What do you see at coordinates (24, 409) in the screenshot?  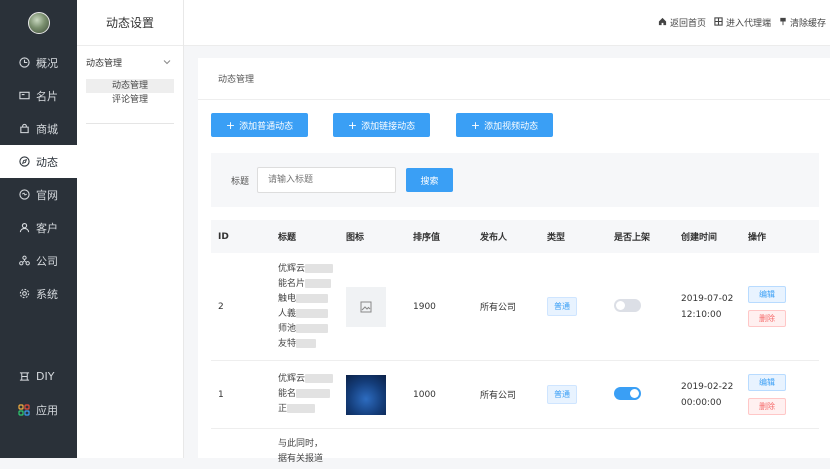 I see `apps-icon` at bounding box center [24, 409].